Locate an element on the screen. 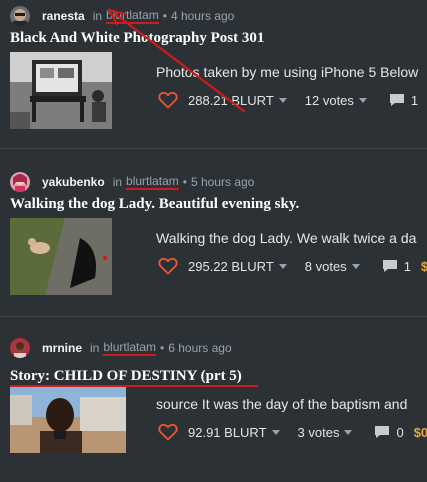 The width and height of the screenshot is (427, 482). author-link: mrnine is located at coordinates (62, 348).